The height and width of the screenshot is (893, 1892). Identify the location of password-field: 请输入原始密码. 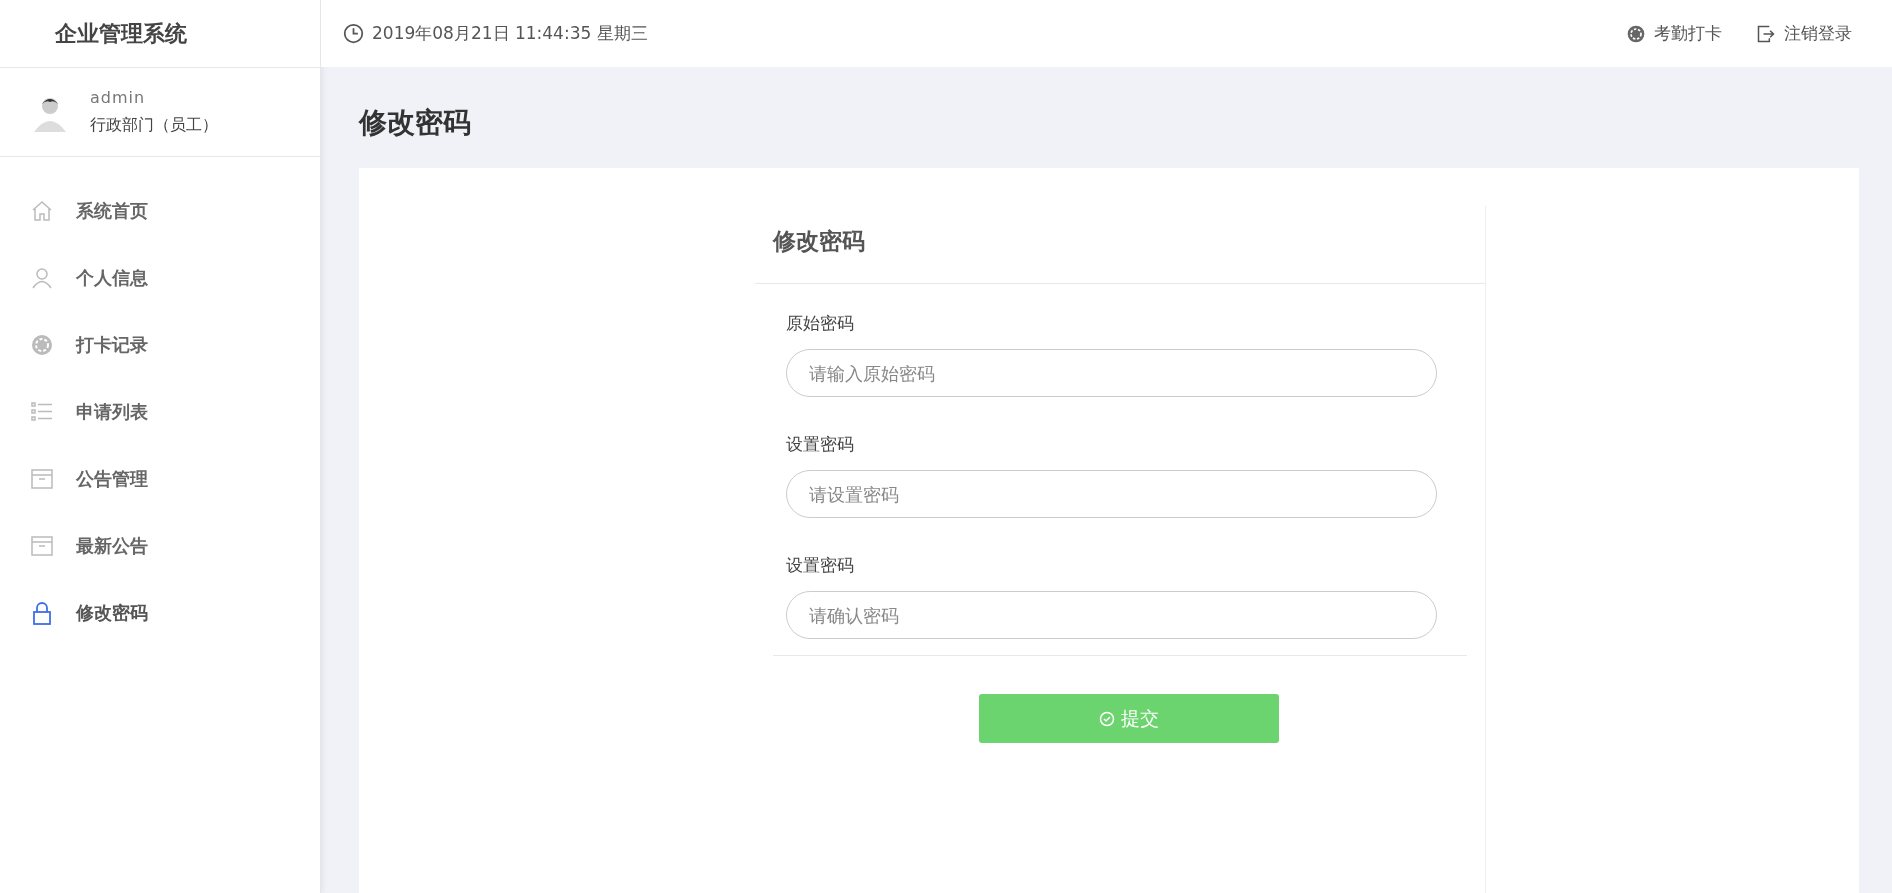
(1111, 373).